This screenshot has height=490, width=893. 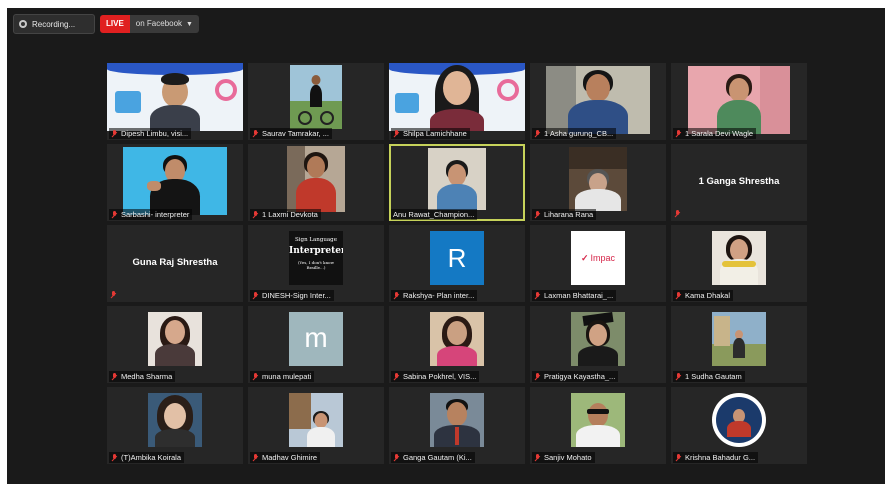 I want to click on participant-name-text: Medha Sharma, so click(x=147, y=376).